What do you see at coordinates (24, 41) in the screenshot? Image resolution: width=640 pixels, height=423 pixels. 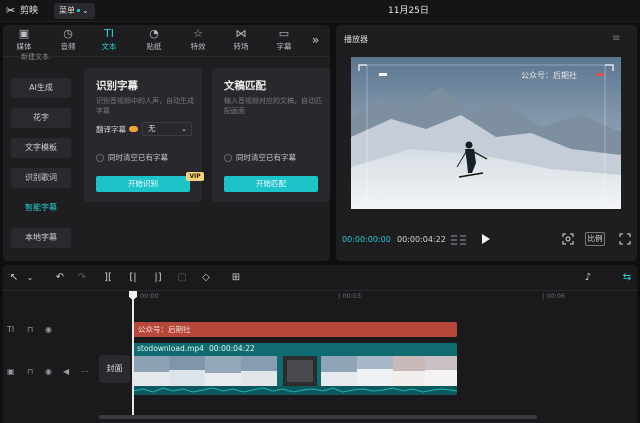 I see `tab-media: ▣ 媒体` at bounding box center [24, 41].